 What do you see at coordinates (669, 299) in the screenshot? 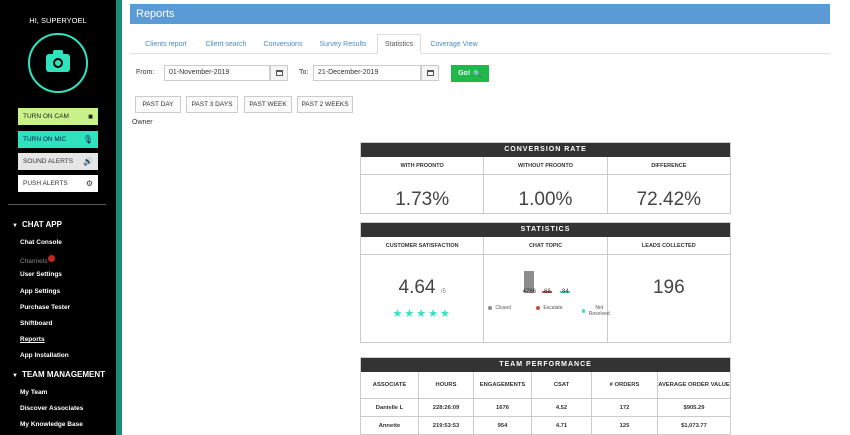
I see `leads-collected-cell: 196` at bounding box center [669, 299].